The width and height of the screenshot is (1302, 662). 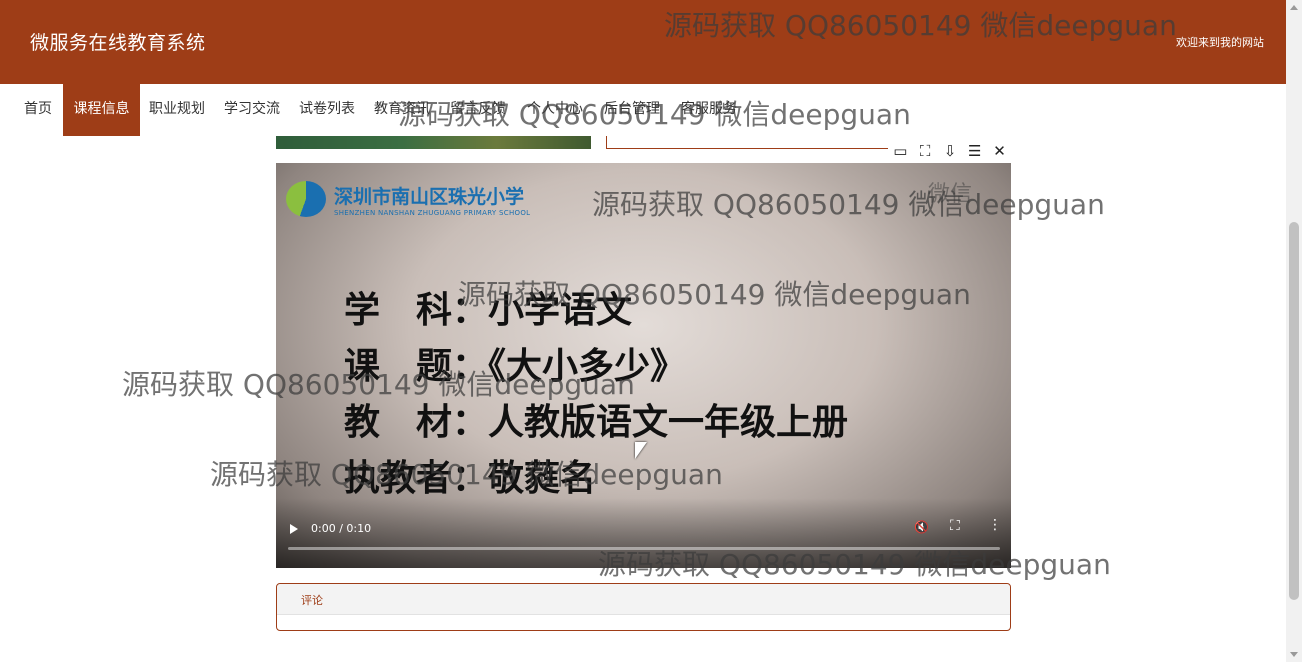 I want to click on comment-panel: 评论, so click(x=643, y=607).